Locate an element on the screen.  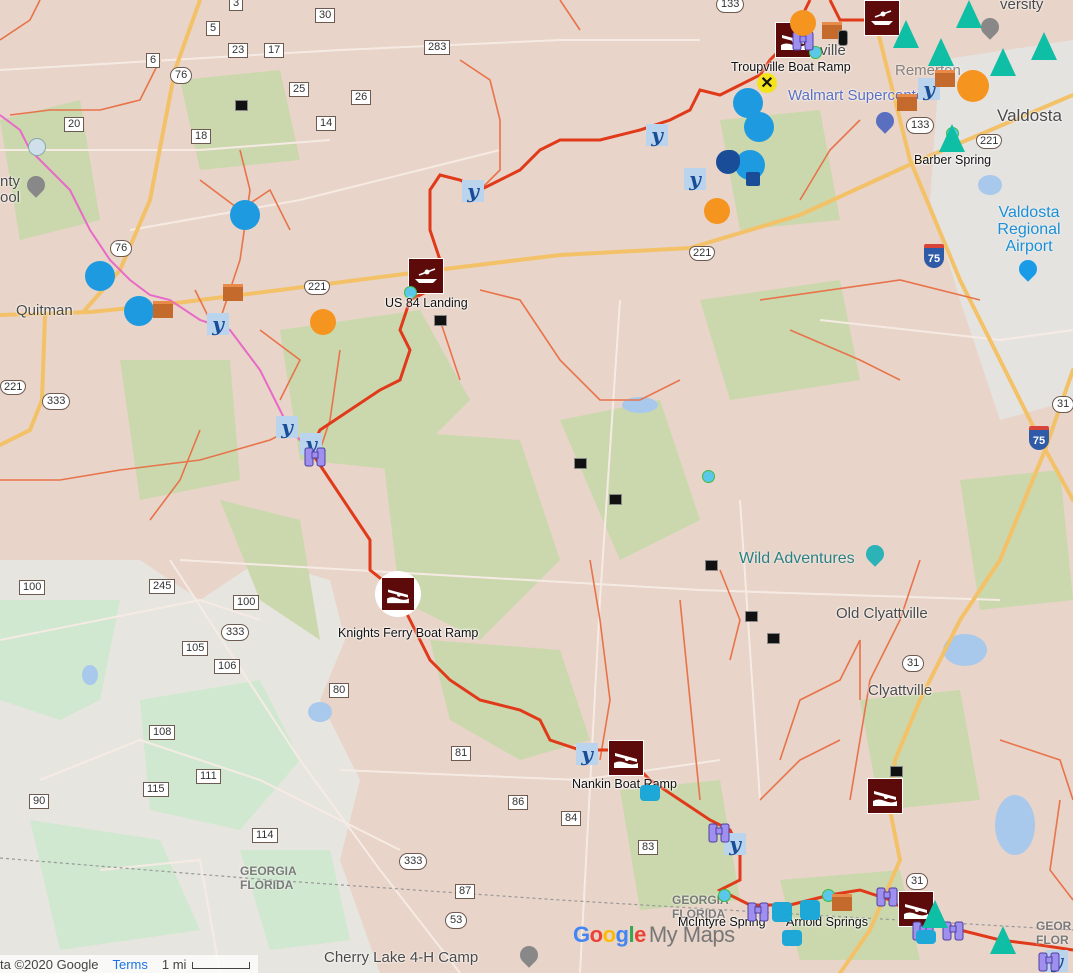
poi-airport: Valdosta Regional Airport is located at coordinates (1029, 229).